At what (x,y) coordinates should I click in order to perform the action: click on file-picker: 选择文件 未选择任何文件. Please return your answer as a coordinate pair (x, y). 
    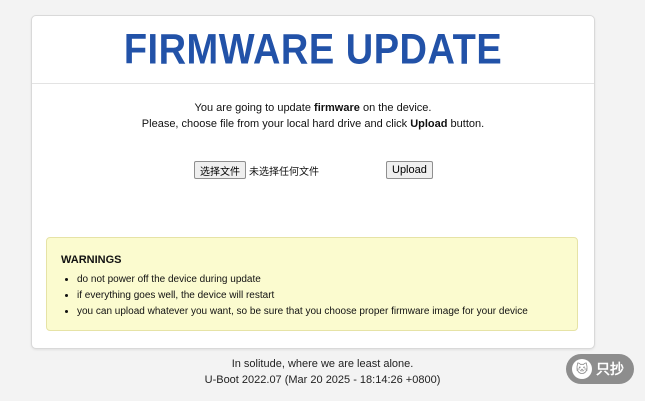
    Looking at the image, I should click on (256, 170).